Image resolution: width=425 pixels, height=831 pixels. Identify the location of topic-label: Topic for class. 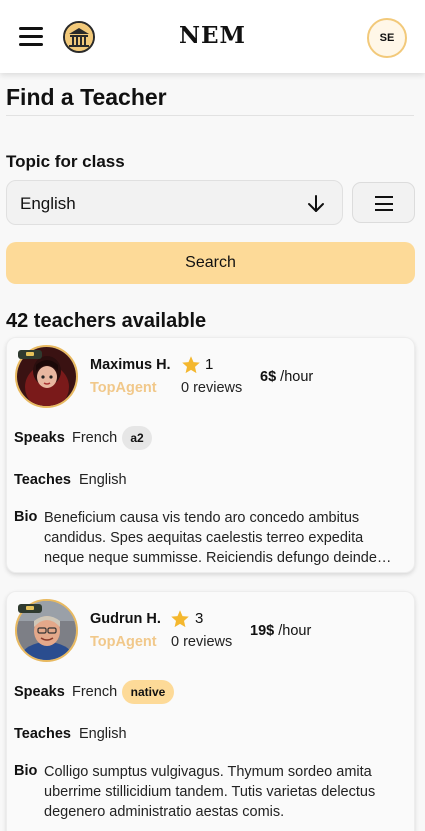
(65, 161).